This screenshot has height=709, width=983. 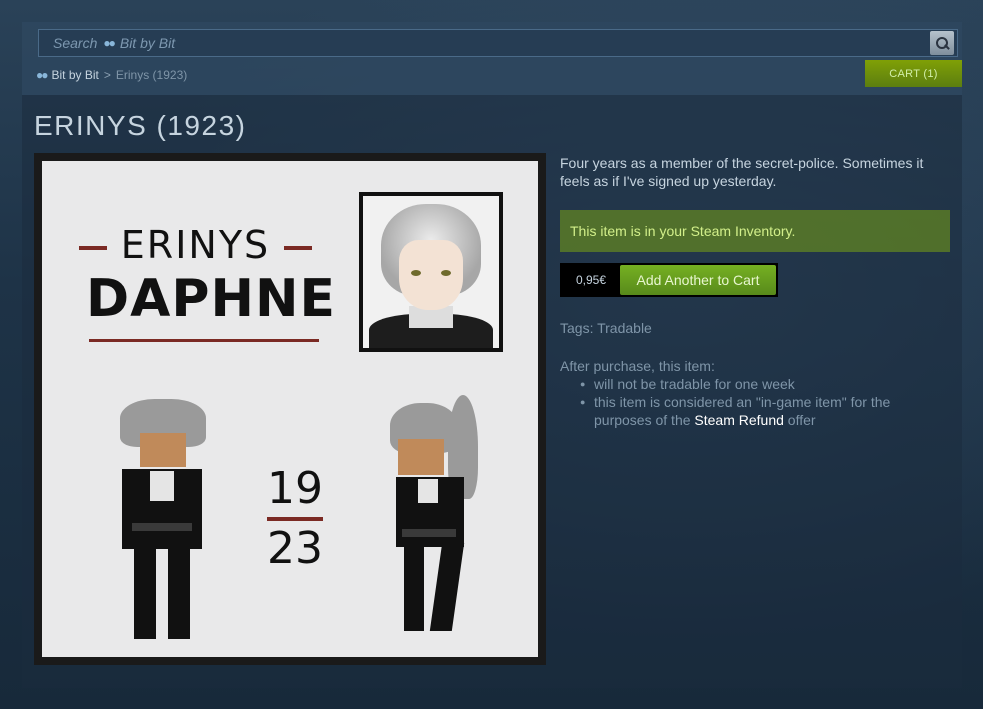 I want to click on female-sprite-face, so click(x=421, y=457).